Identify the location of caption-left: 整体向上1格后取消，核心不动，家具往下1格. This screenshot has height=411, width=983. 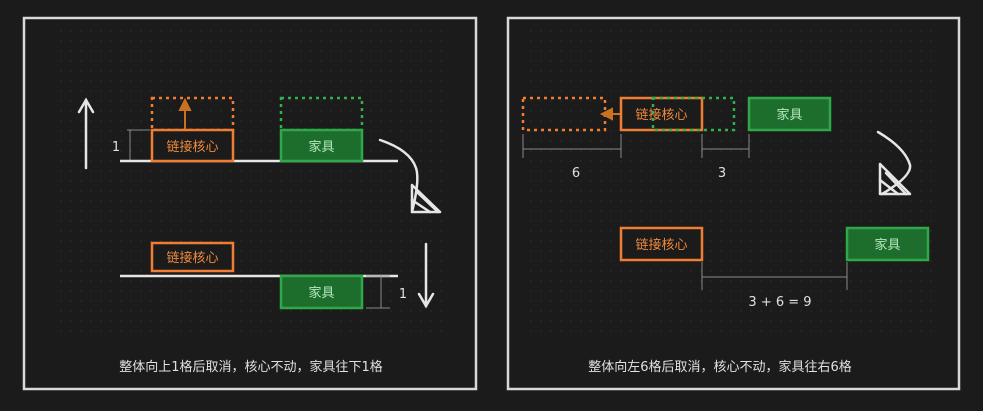
(251, 367).